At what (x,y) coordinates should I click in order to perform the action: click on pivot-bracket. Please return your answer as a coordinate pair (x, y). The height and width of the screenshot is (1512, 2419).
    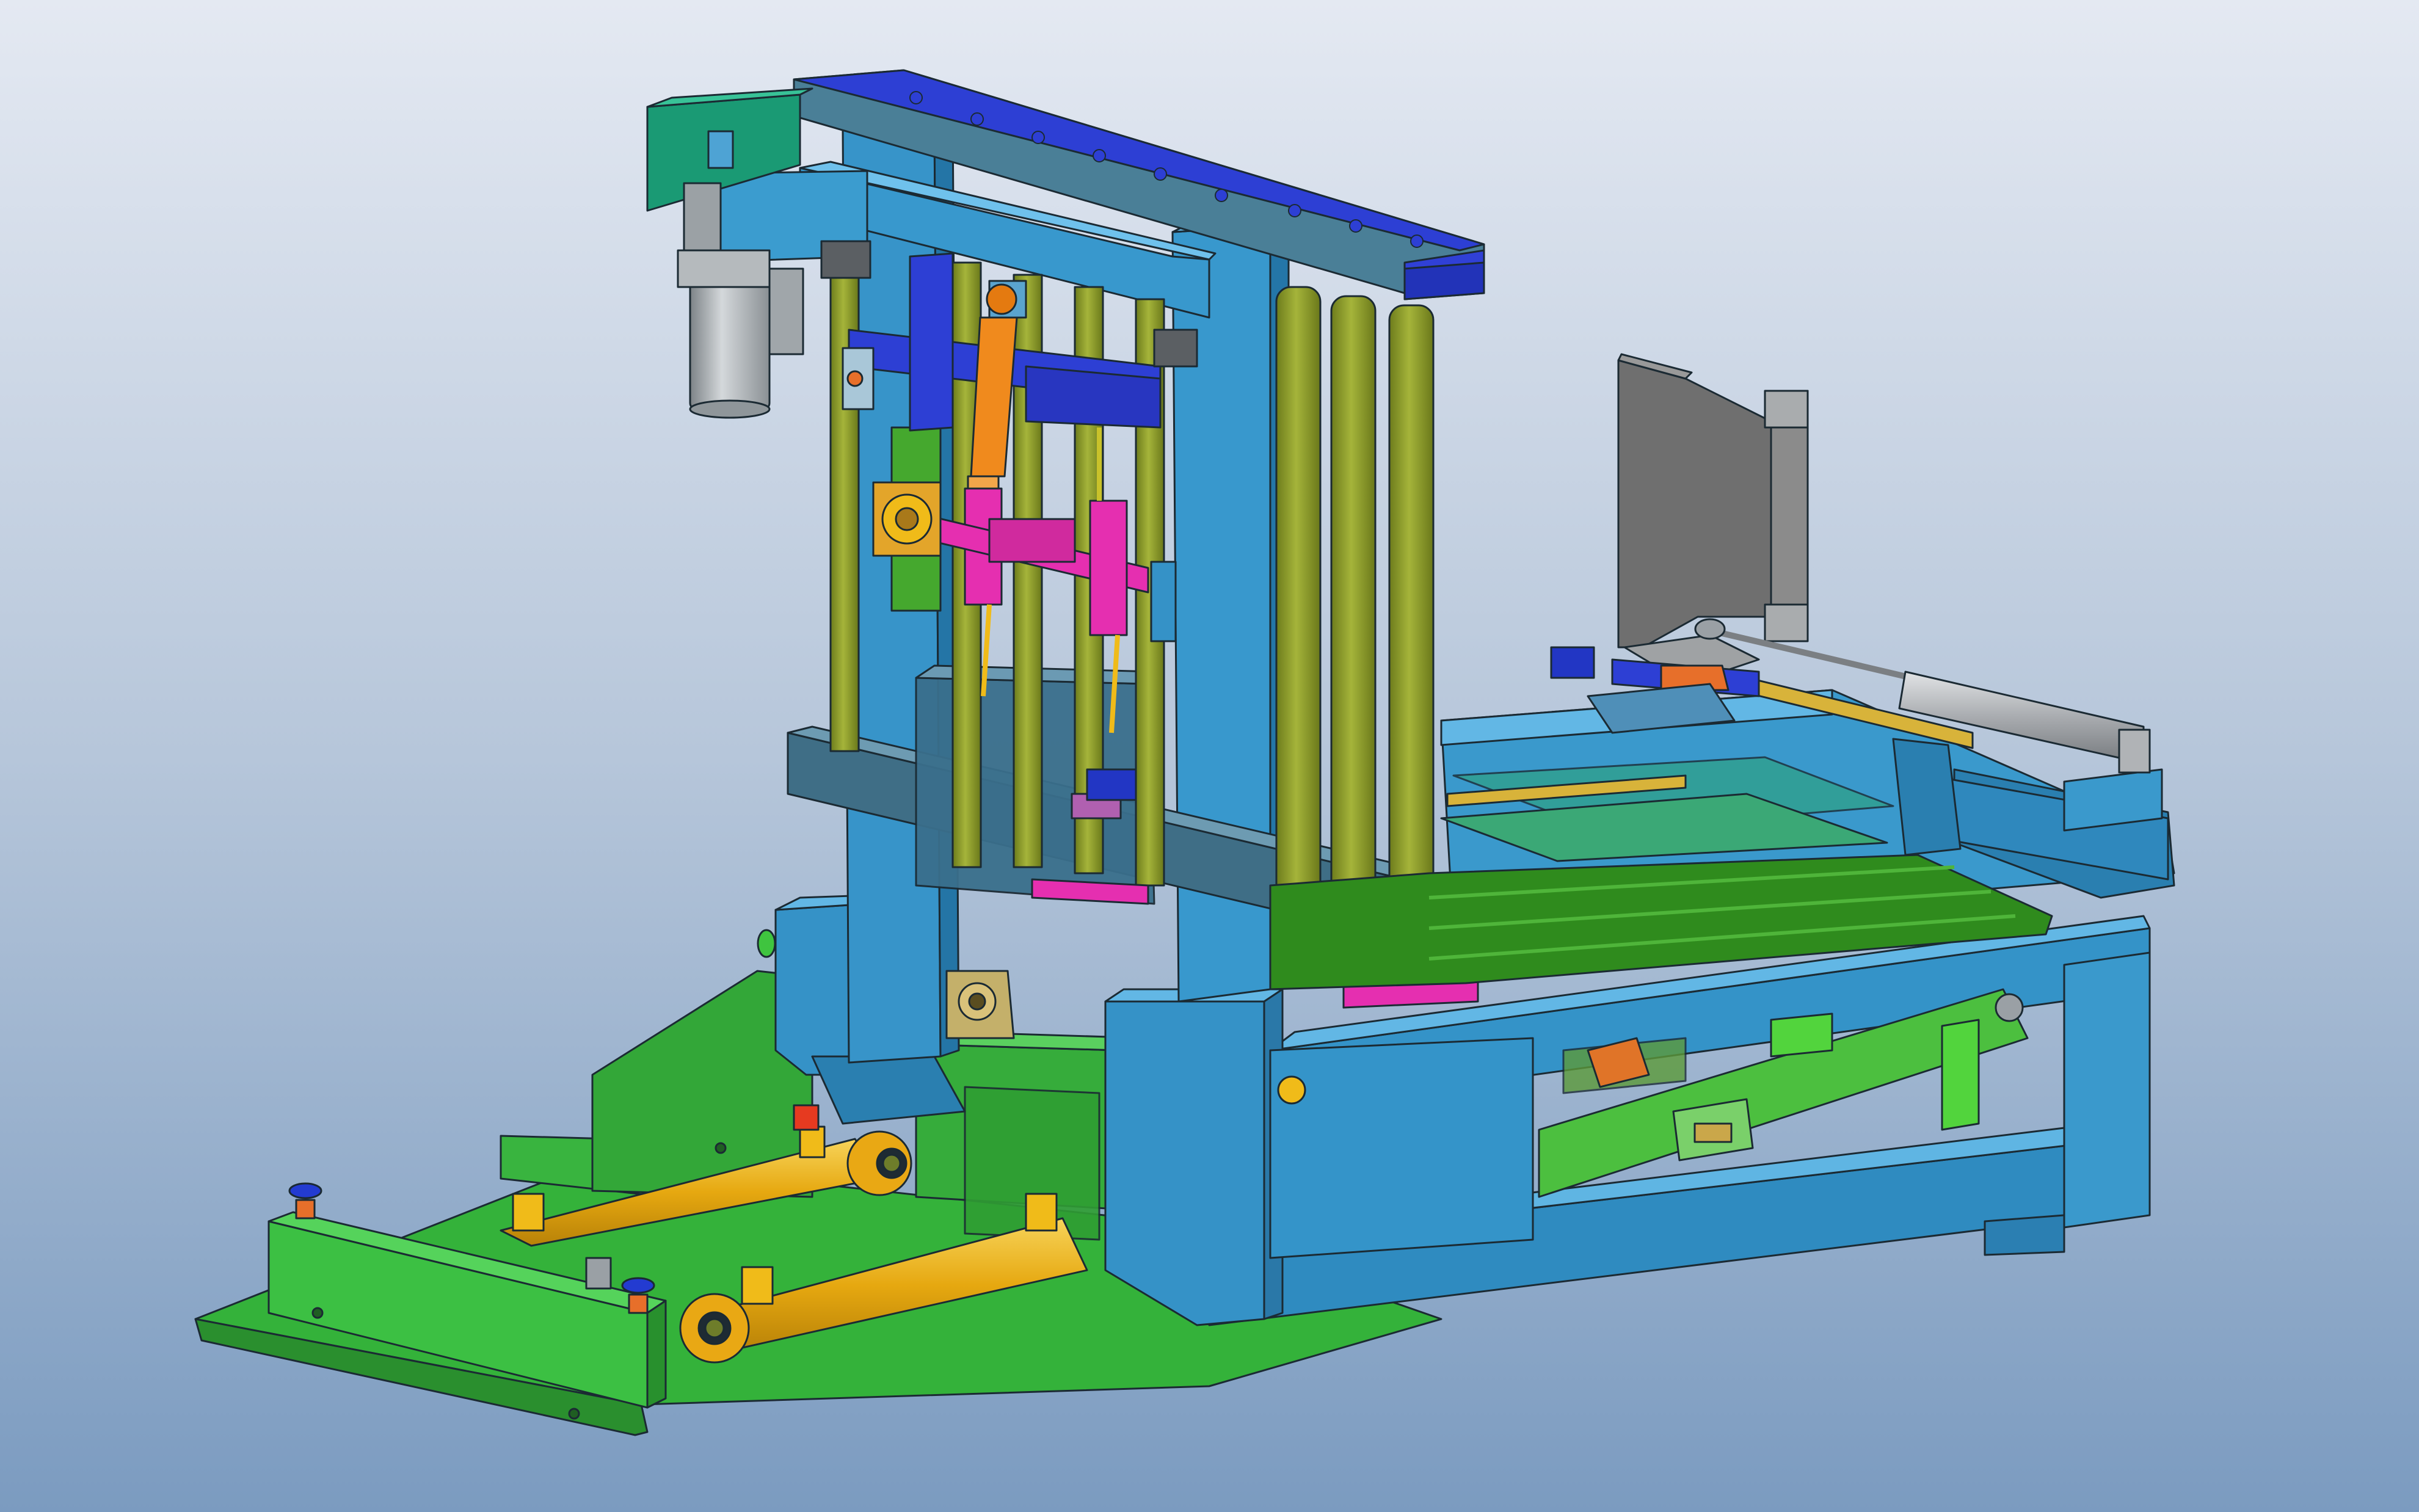
    Looking at the image, I should click on (980, 1005).